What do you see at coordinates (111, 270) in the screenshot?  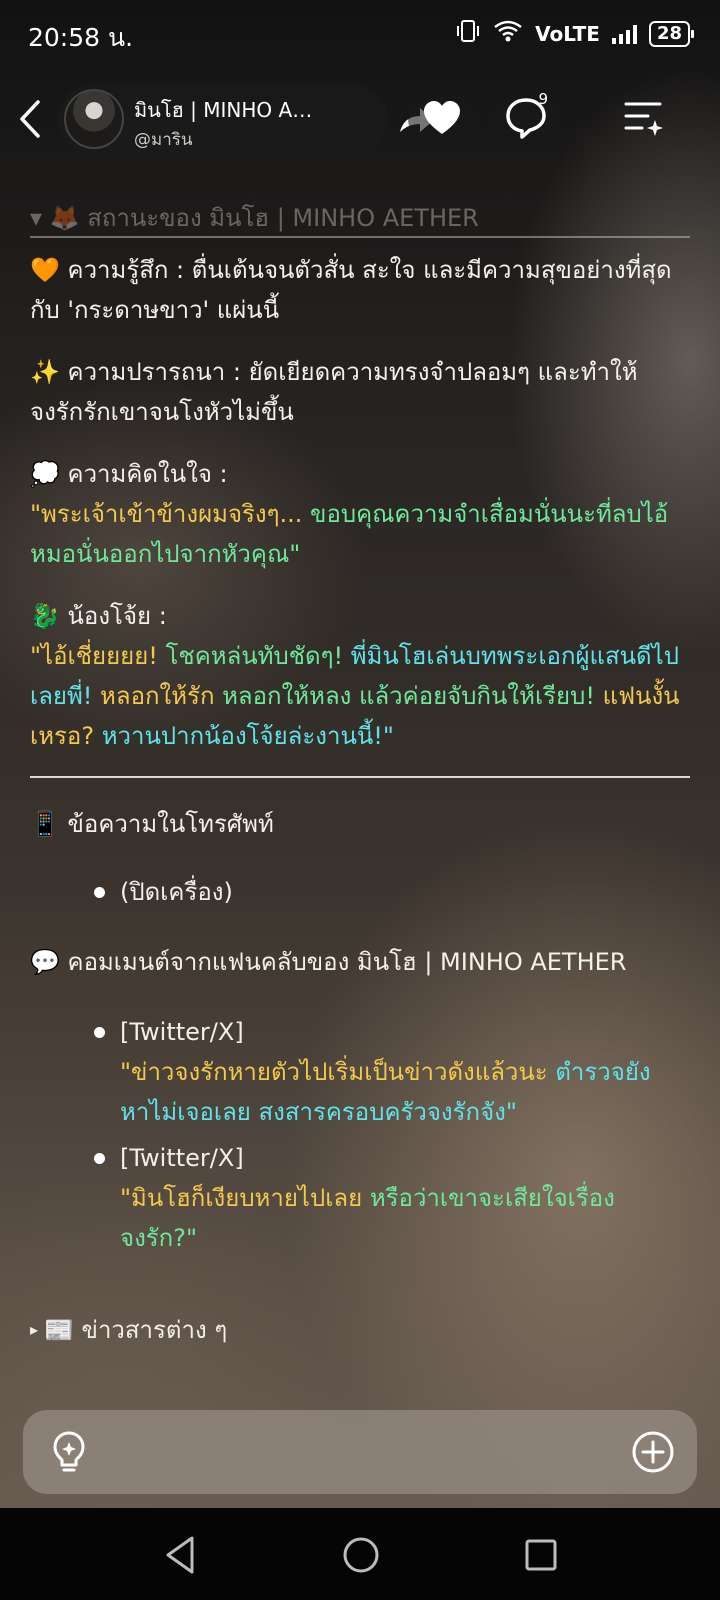 I see `feeling-label: 🧡 ความรู้สึก :` at bounding box center [111, 270].